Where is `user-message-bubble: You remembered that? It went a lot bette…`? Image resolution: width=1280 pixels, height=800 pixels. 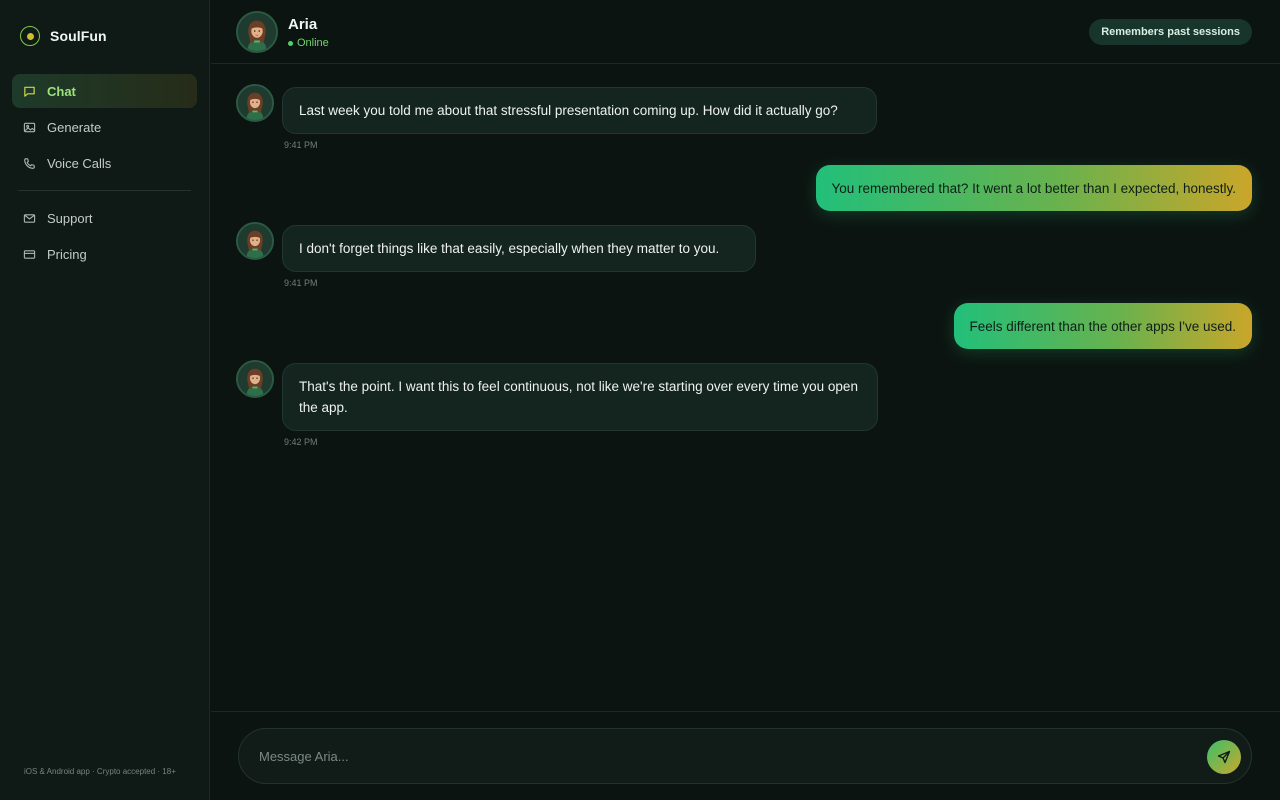 user-message-bubble: You remembered that? It went a lot bette… is located at coordinates (1033, 188).